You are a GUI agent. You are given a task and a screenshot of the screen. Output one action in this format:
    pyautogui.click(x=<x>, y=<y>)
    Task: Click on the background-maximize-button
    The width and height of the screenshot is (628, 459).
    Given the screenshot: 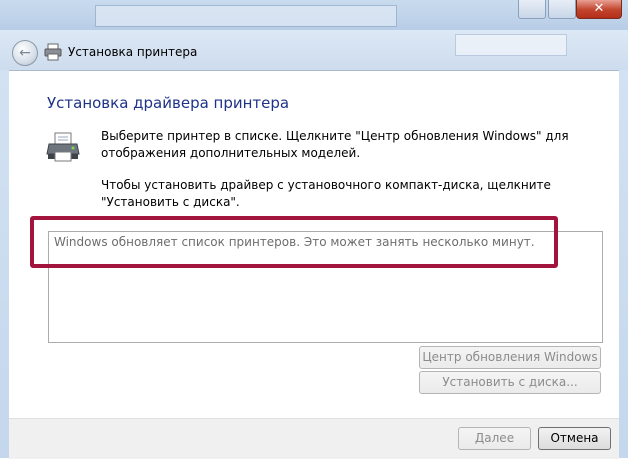 What is the action you would take?
    pyautogui.click(x=562, y=9)
    